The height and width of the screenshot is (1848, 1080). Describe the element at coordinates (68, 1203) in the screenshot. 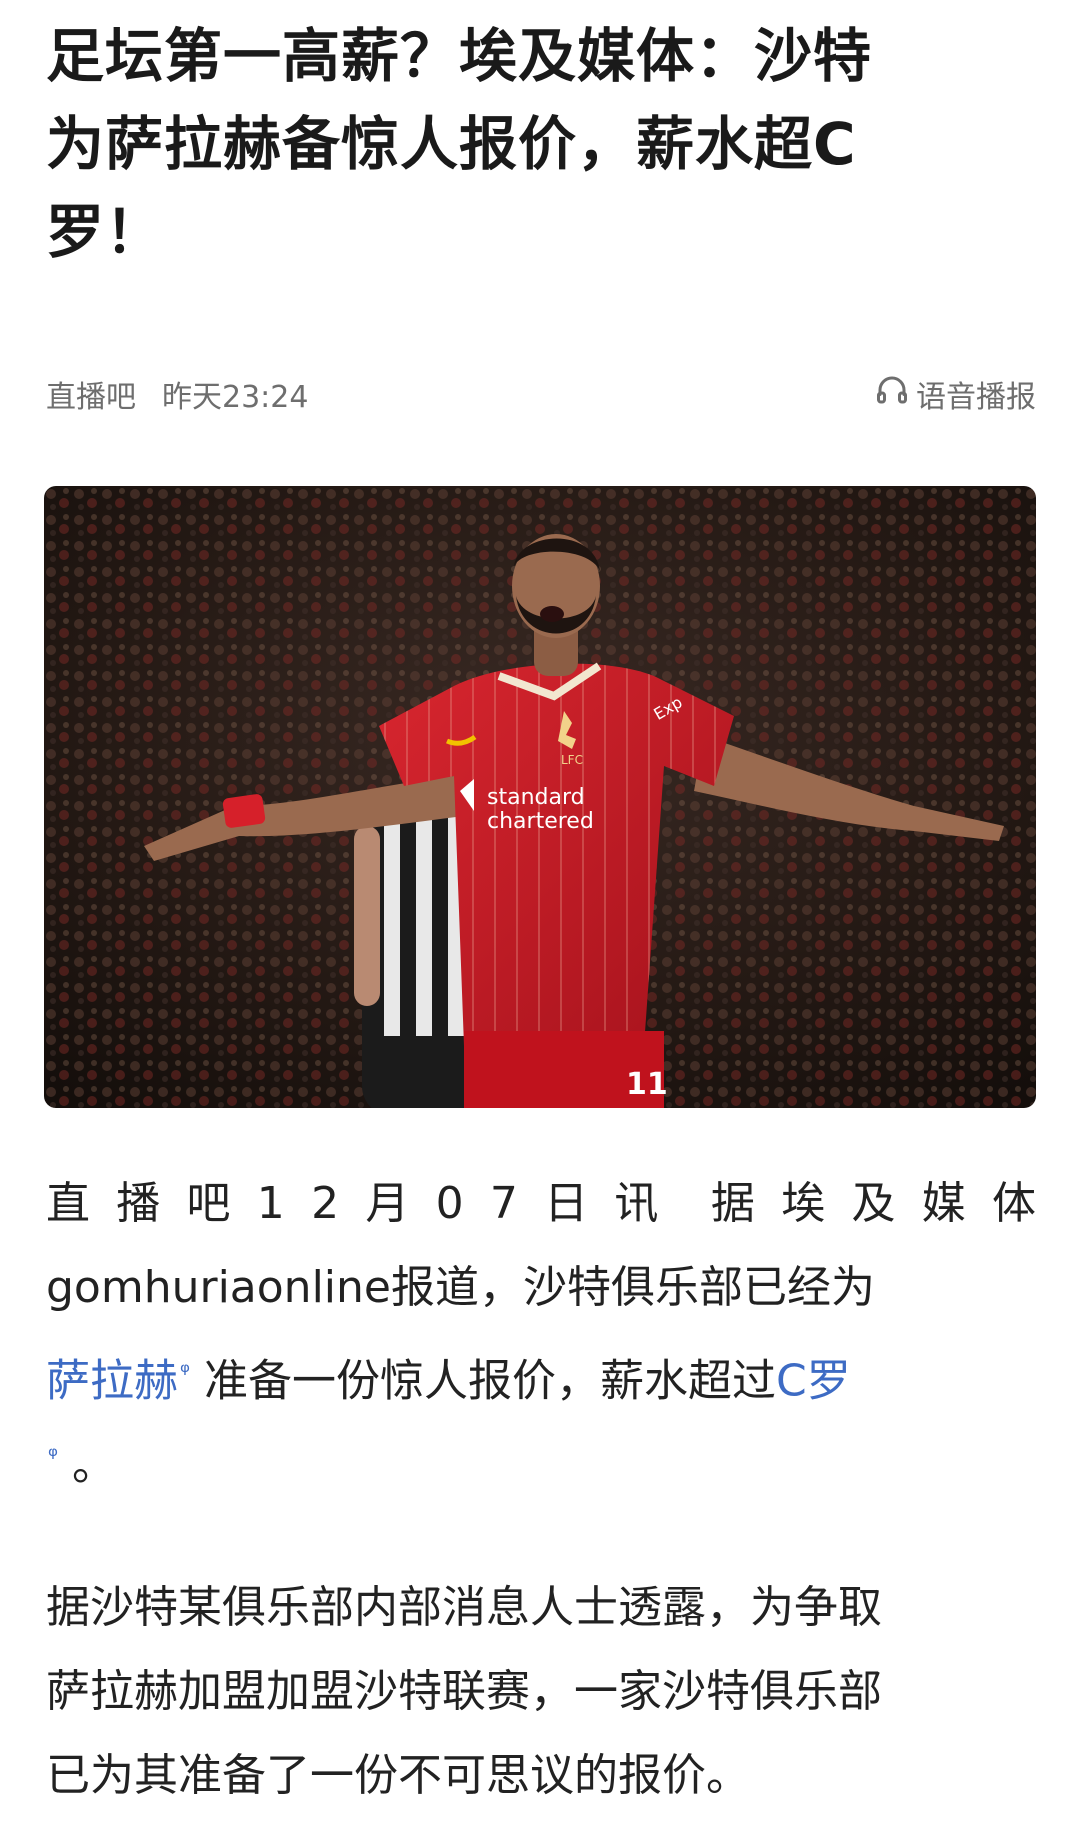

I see `char: 直` at that location.